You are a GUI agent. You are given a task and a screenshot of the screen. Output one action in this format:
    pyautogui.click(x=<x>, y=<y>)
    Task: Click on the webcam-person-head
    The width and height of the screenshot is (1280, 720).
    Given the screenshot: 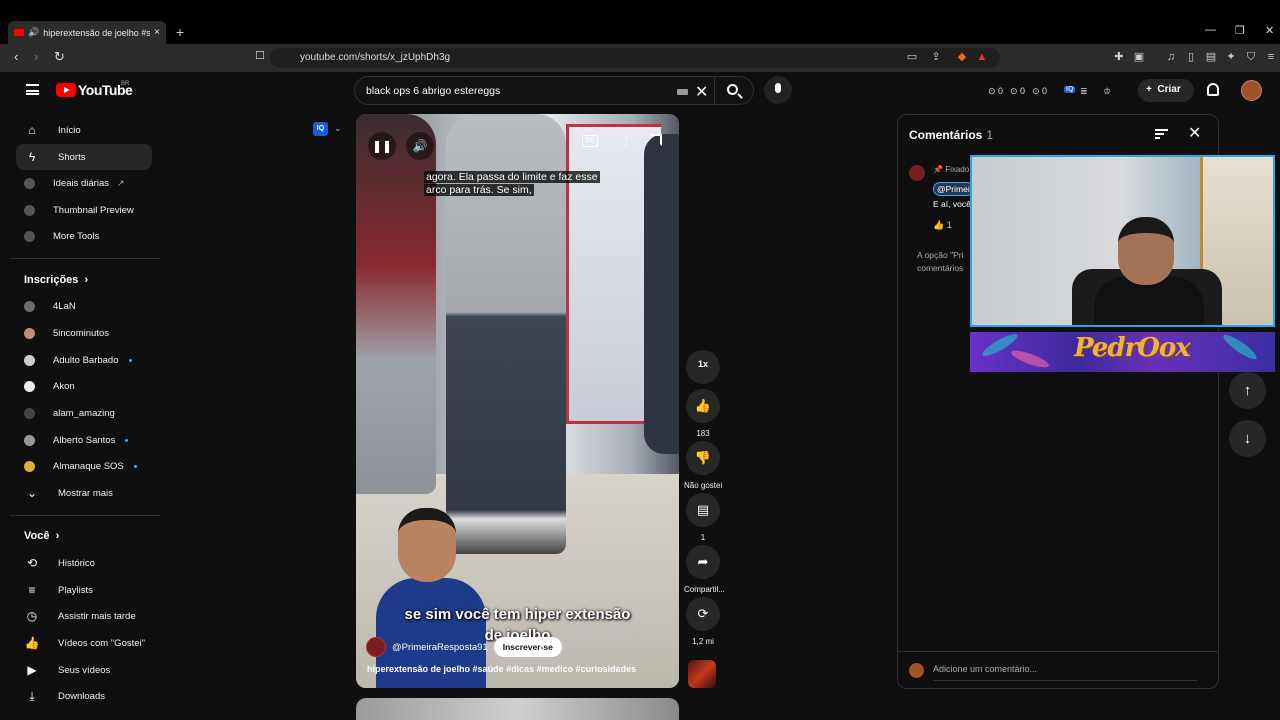 What is the action you would take?
    pyautogui.click(x=1146, y=251)
    